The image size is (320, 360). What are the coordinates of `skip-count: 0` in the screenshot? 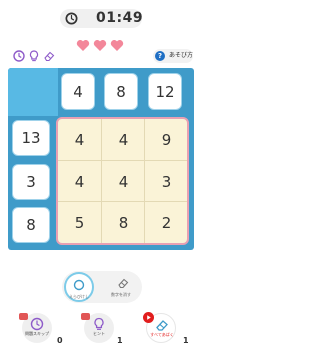 It's located at (60, 340).